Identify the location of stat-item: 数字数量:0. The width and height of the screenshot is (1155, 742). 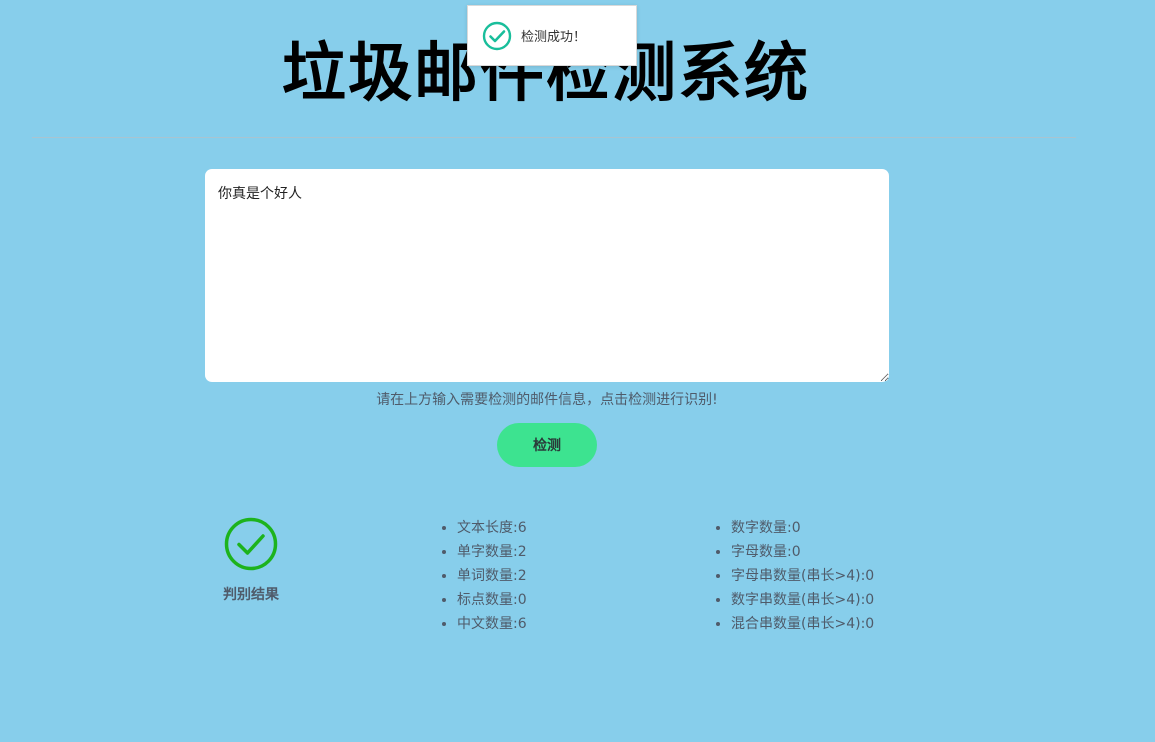
(802, 528).